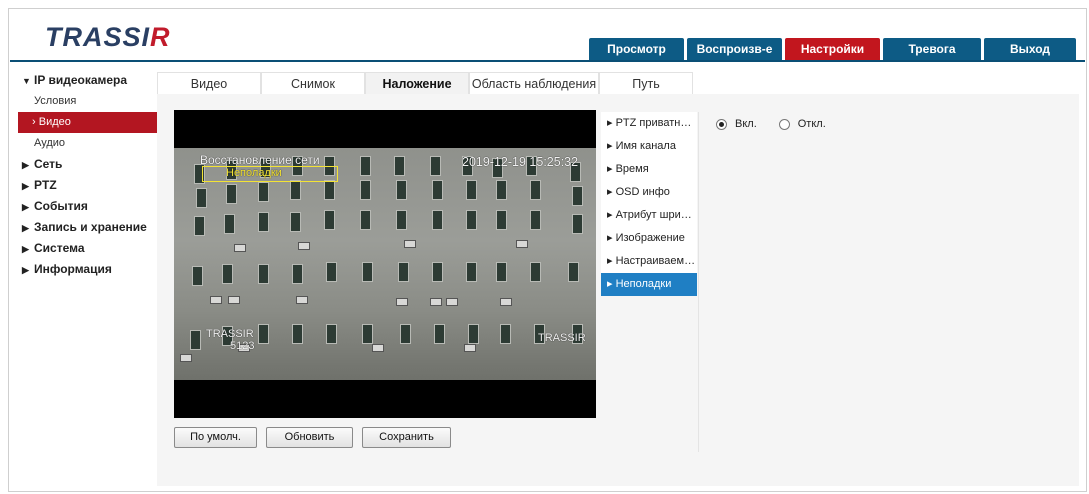 The width and height of the screenshot is (1089, 494). What do you see at coordinates (746, 124) in the screenshot?
I see `radio-on-label: Вкл.` at bounding box center [746, 124].